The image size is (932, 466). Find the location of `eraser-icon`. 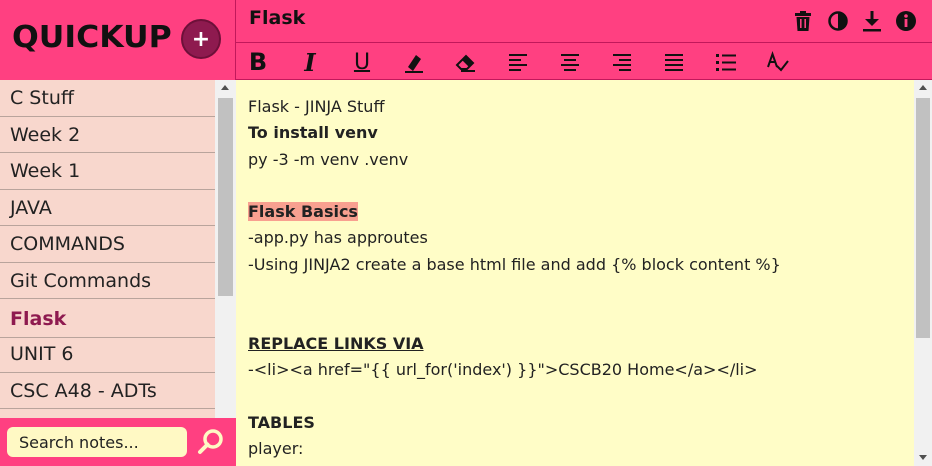

eraser-icon is located at coordinates (465, 63).